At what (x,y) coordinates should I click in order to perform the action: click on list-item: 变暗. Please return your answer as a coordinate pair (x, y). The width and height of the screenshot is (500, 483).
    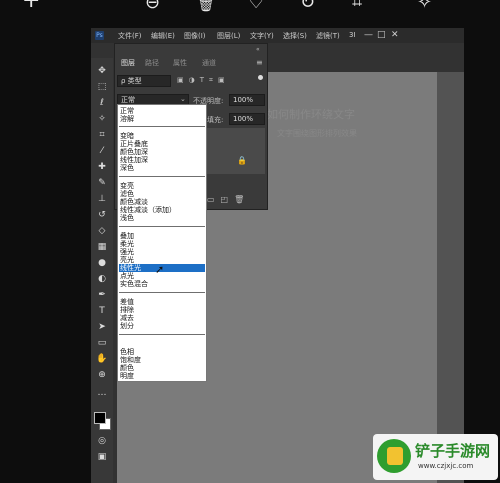
    Looking at the image, I should click on (127, 136).